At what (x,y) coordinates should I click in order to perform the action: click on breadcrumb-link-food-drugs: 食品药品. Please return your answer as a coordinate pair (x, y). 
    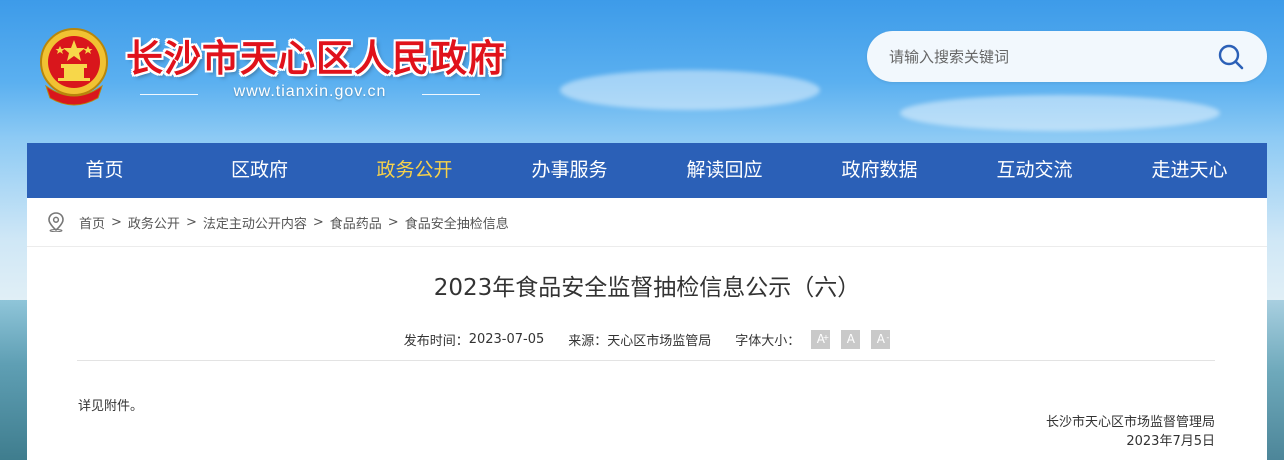
    Looking at the image, I should click on (356, 222).